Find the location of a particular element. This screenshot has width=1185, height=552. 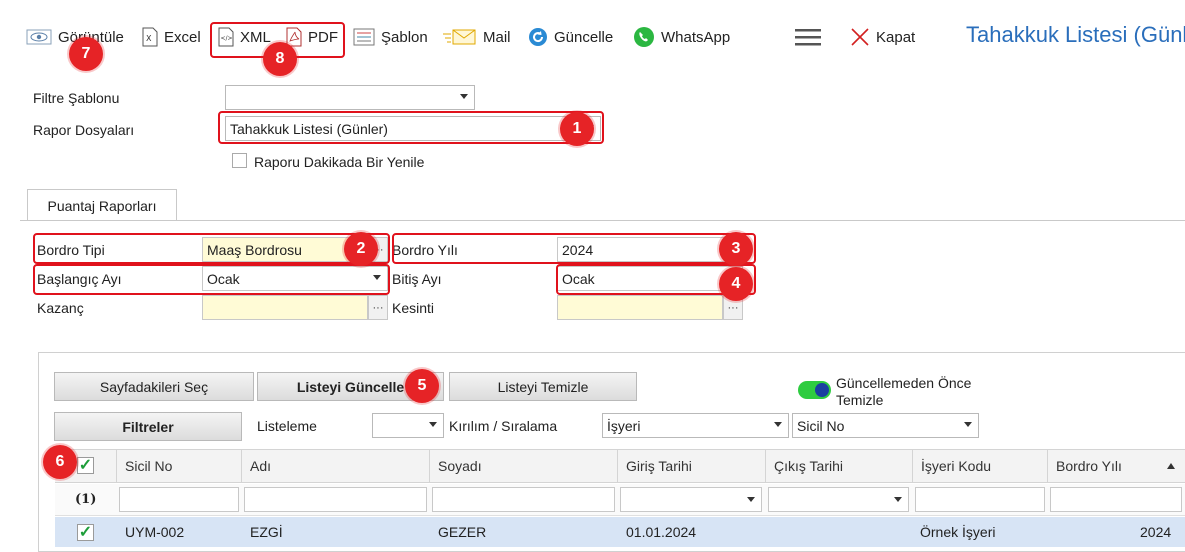

excel-icon: X is located at coordinates (150, 37).